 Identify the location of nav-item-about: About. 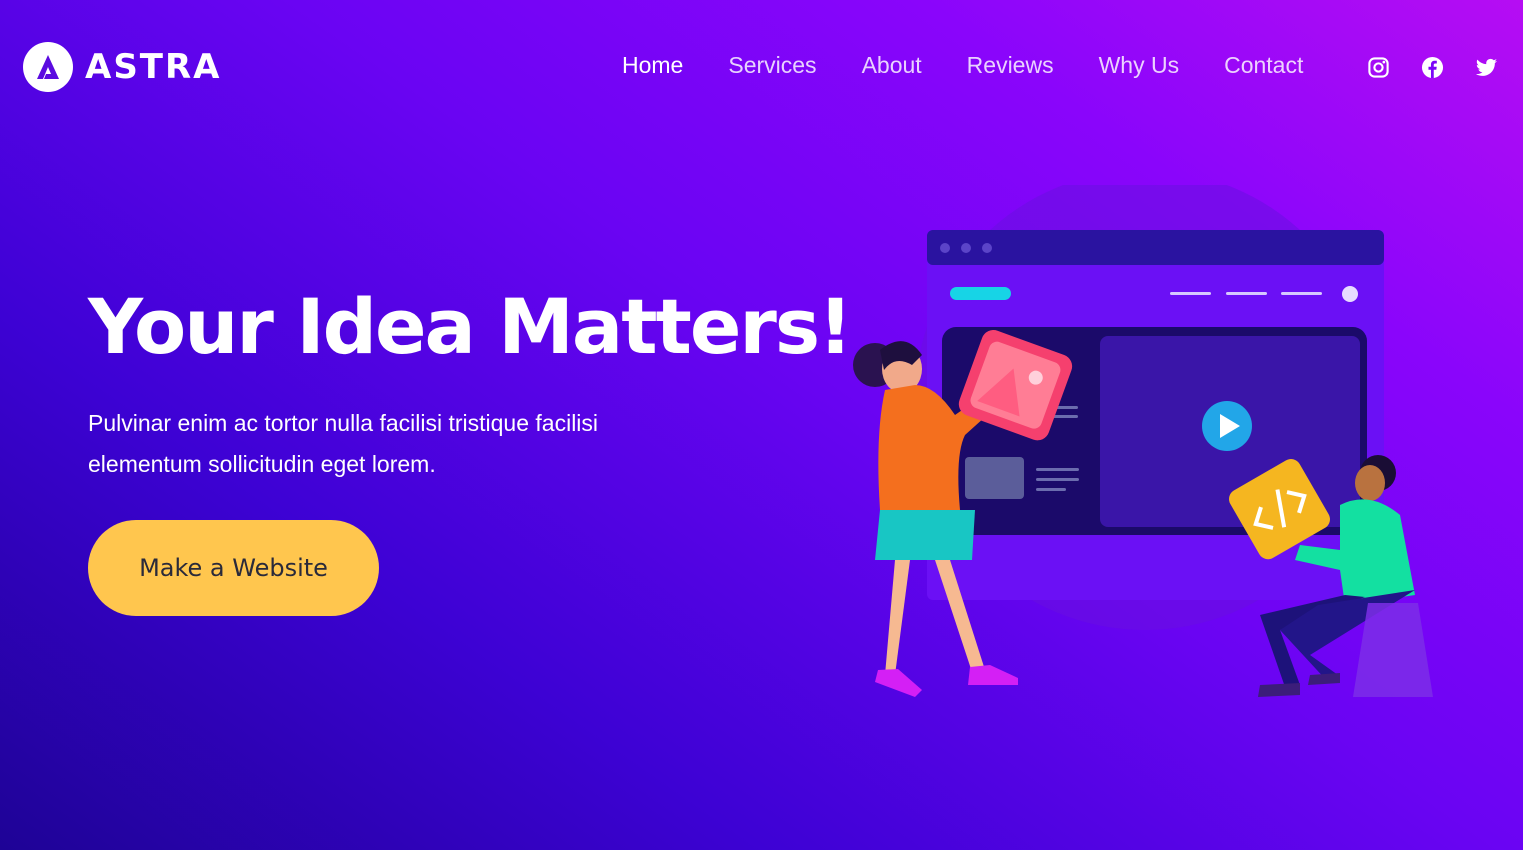
(892, 65).